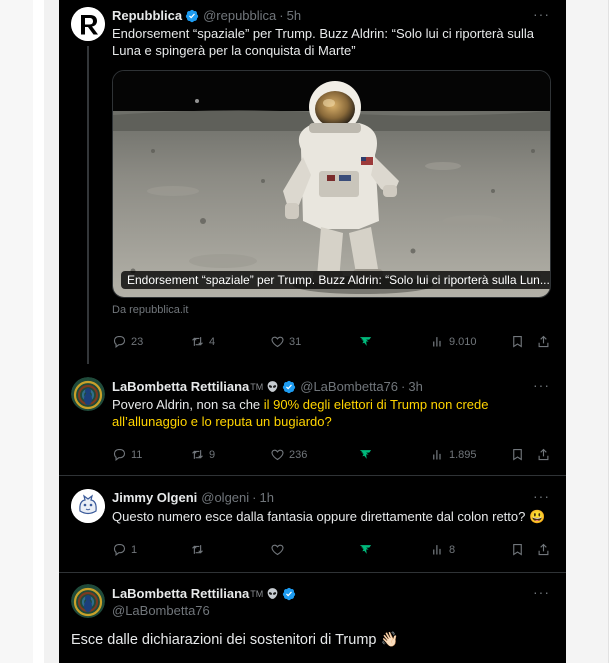  Describe the element at coordinates (137, 454) in the screenshot. I see `reply-count: 11` at that location.